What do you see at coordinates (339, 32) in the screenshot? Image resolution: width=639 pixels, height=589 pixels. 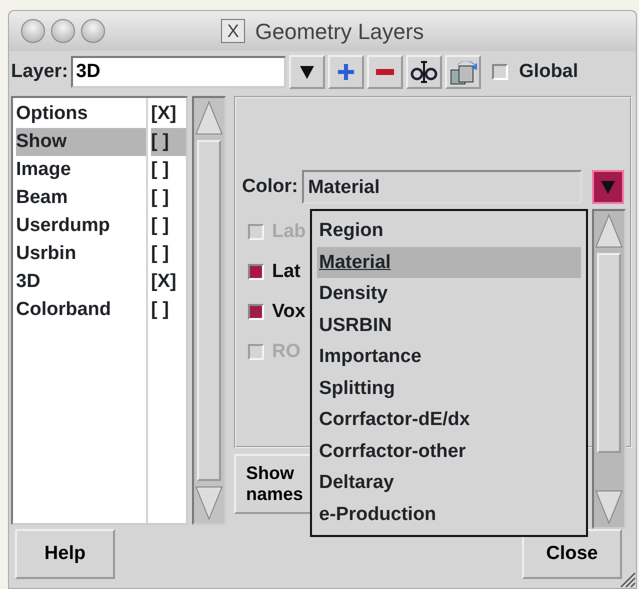 I see `window-title: Geometry Layers` at bounding box center [339, 32].